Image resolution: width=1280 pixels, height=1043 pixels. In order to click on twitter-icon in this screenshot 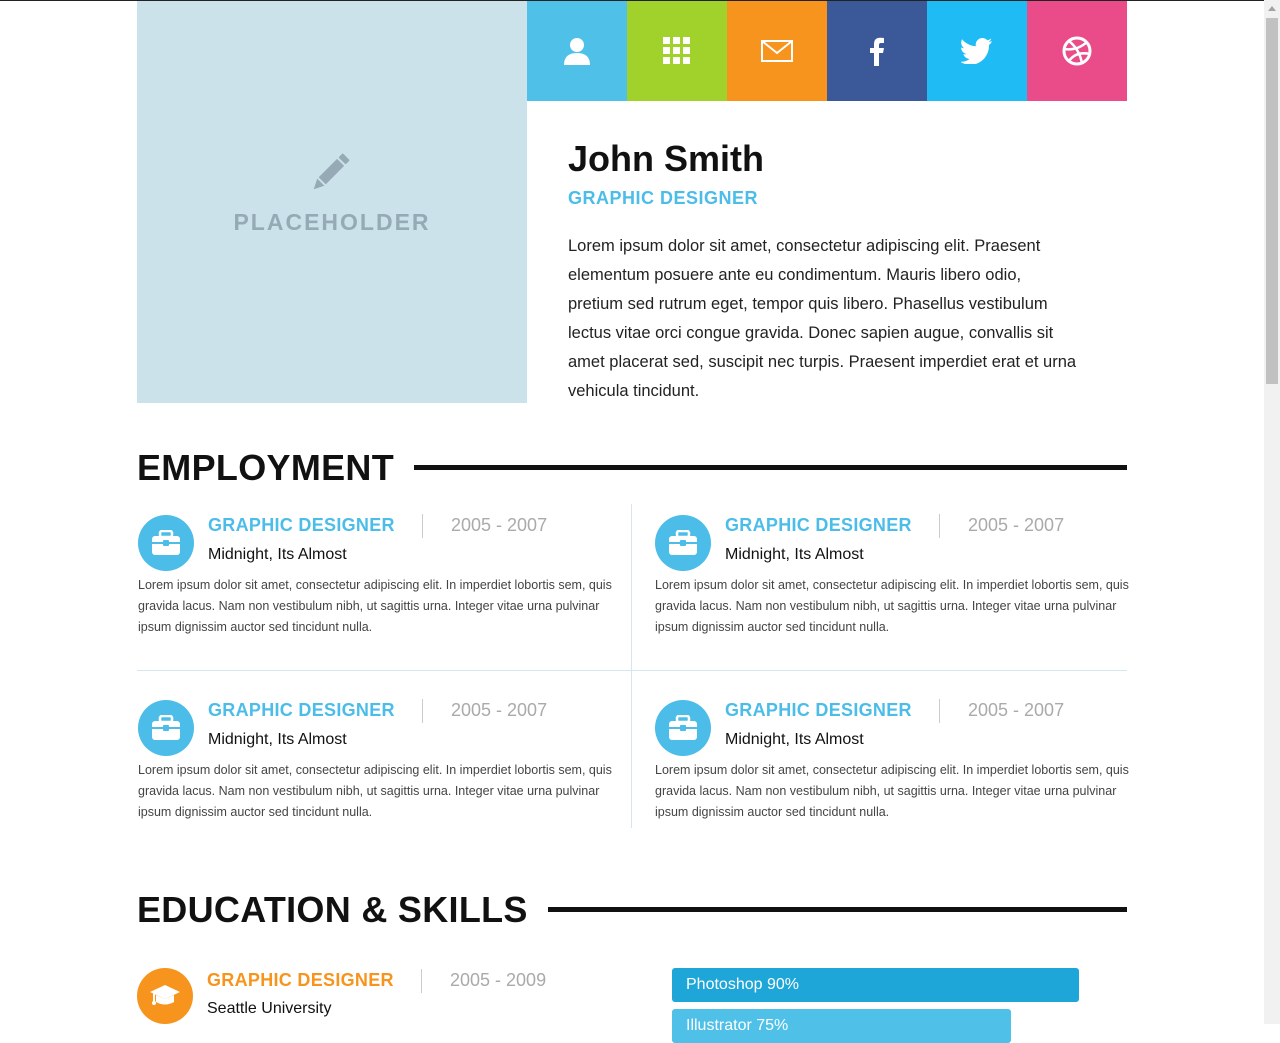, I will do `click(976, 51)`.